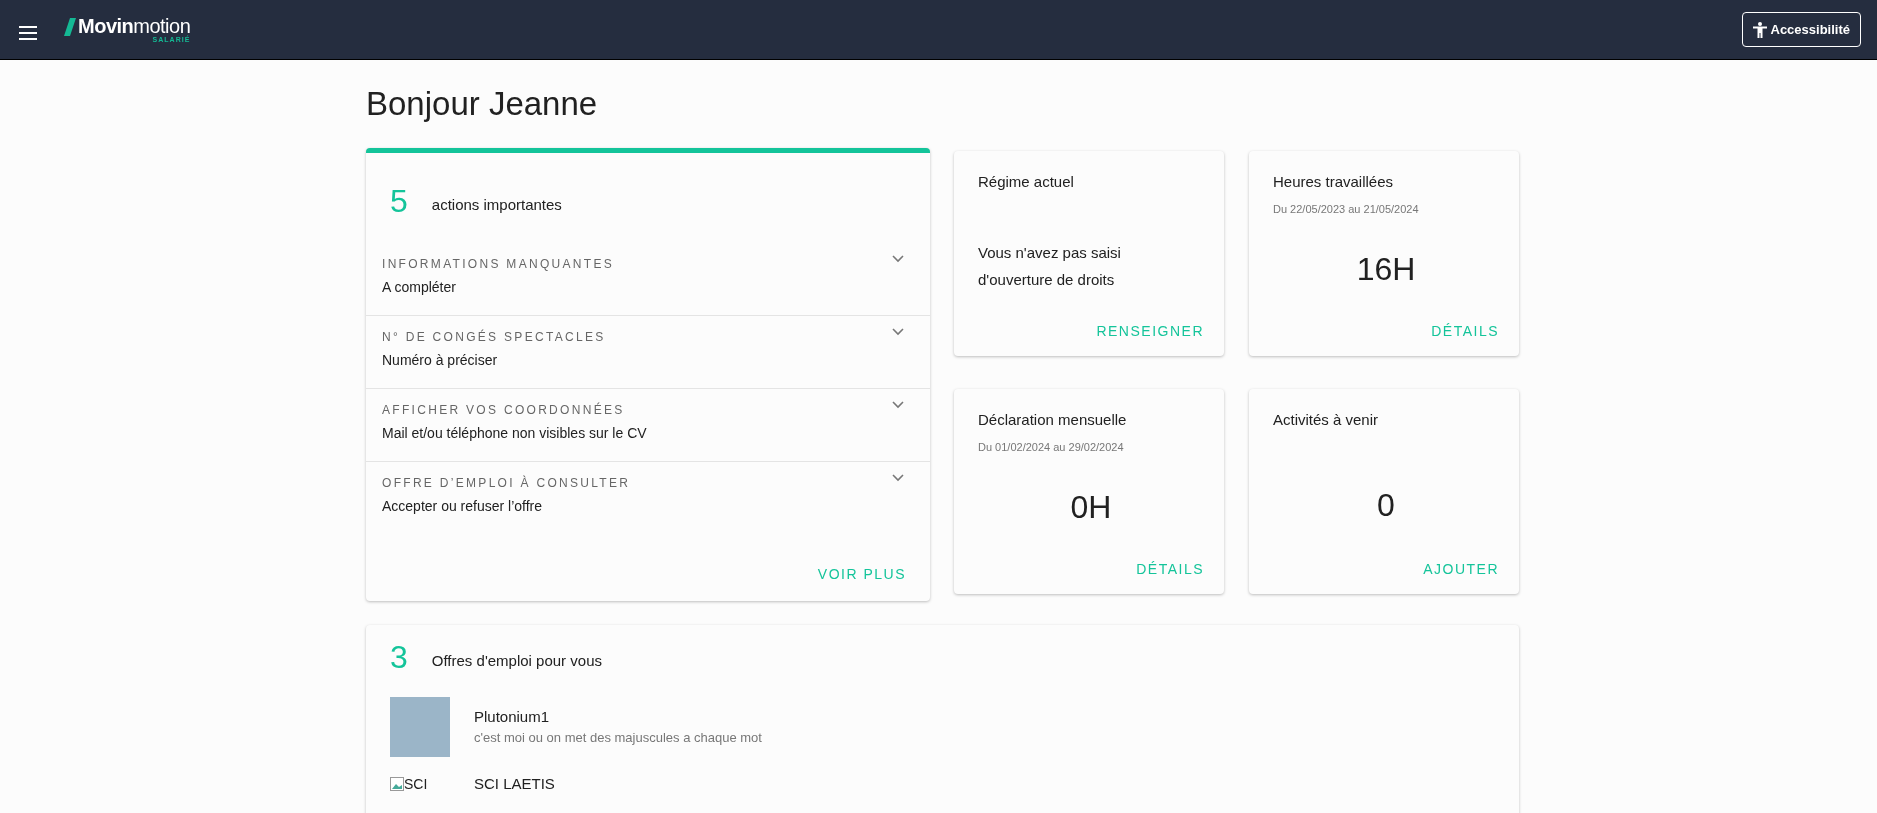 This screenshot has width=1877, height=813. What do you see at coordinates (399, 656) in the screenshot?
I see `jobs-count: 3` at bounding box center [399, 656].